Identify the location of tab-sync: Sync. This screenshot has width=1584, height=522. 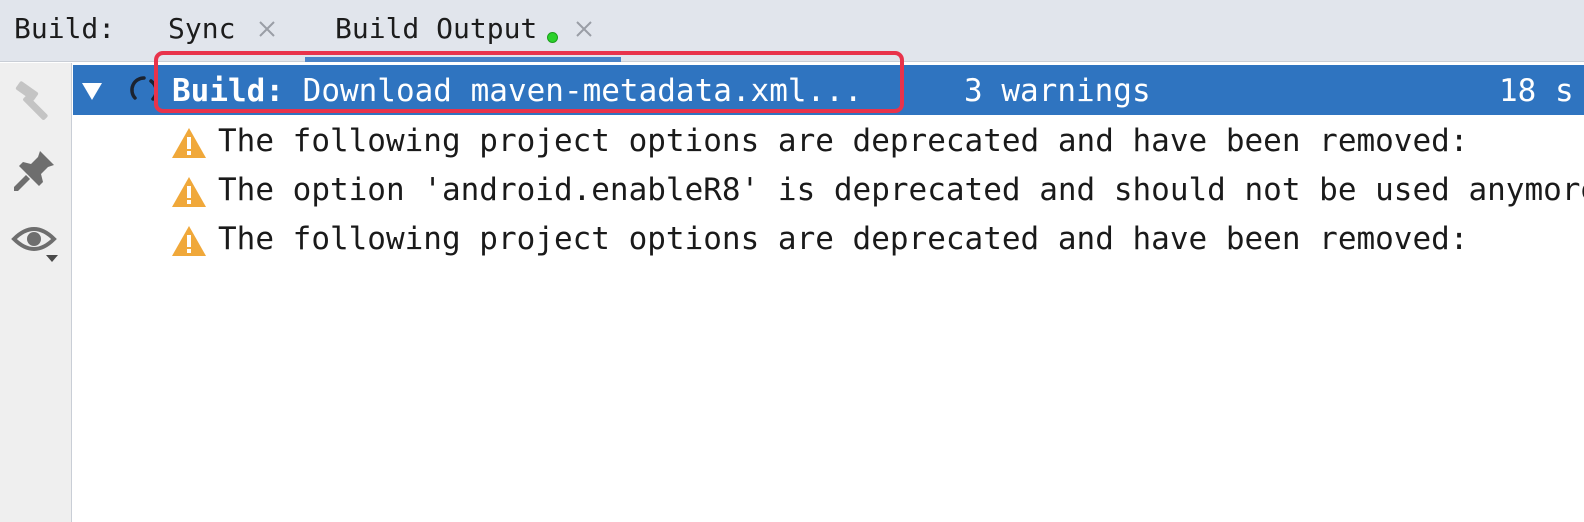
(225, 31).